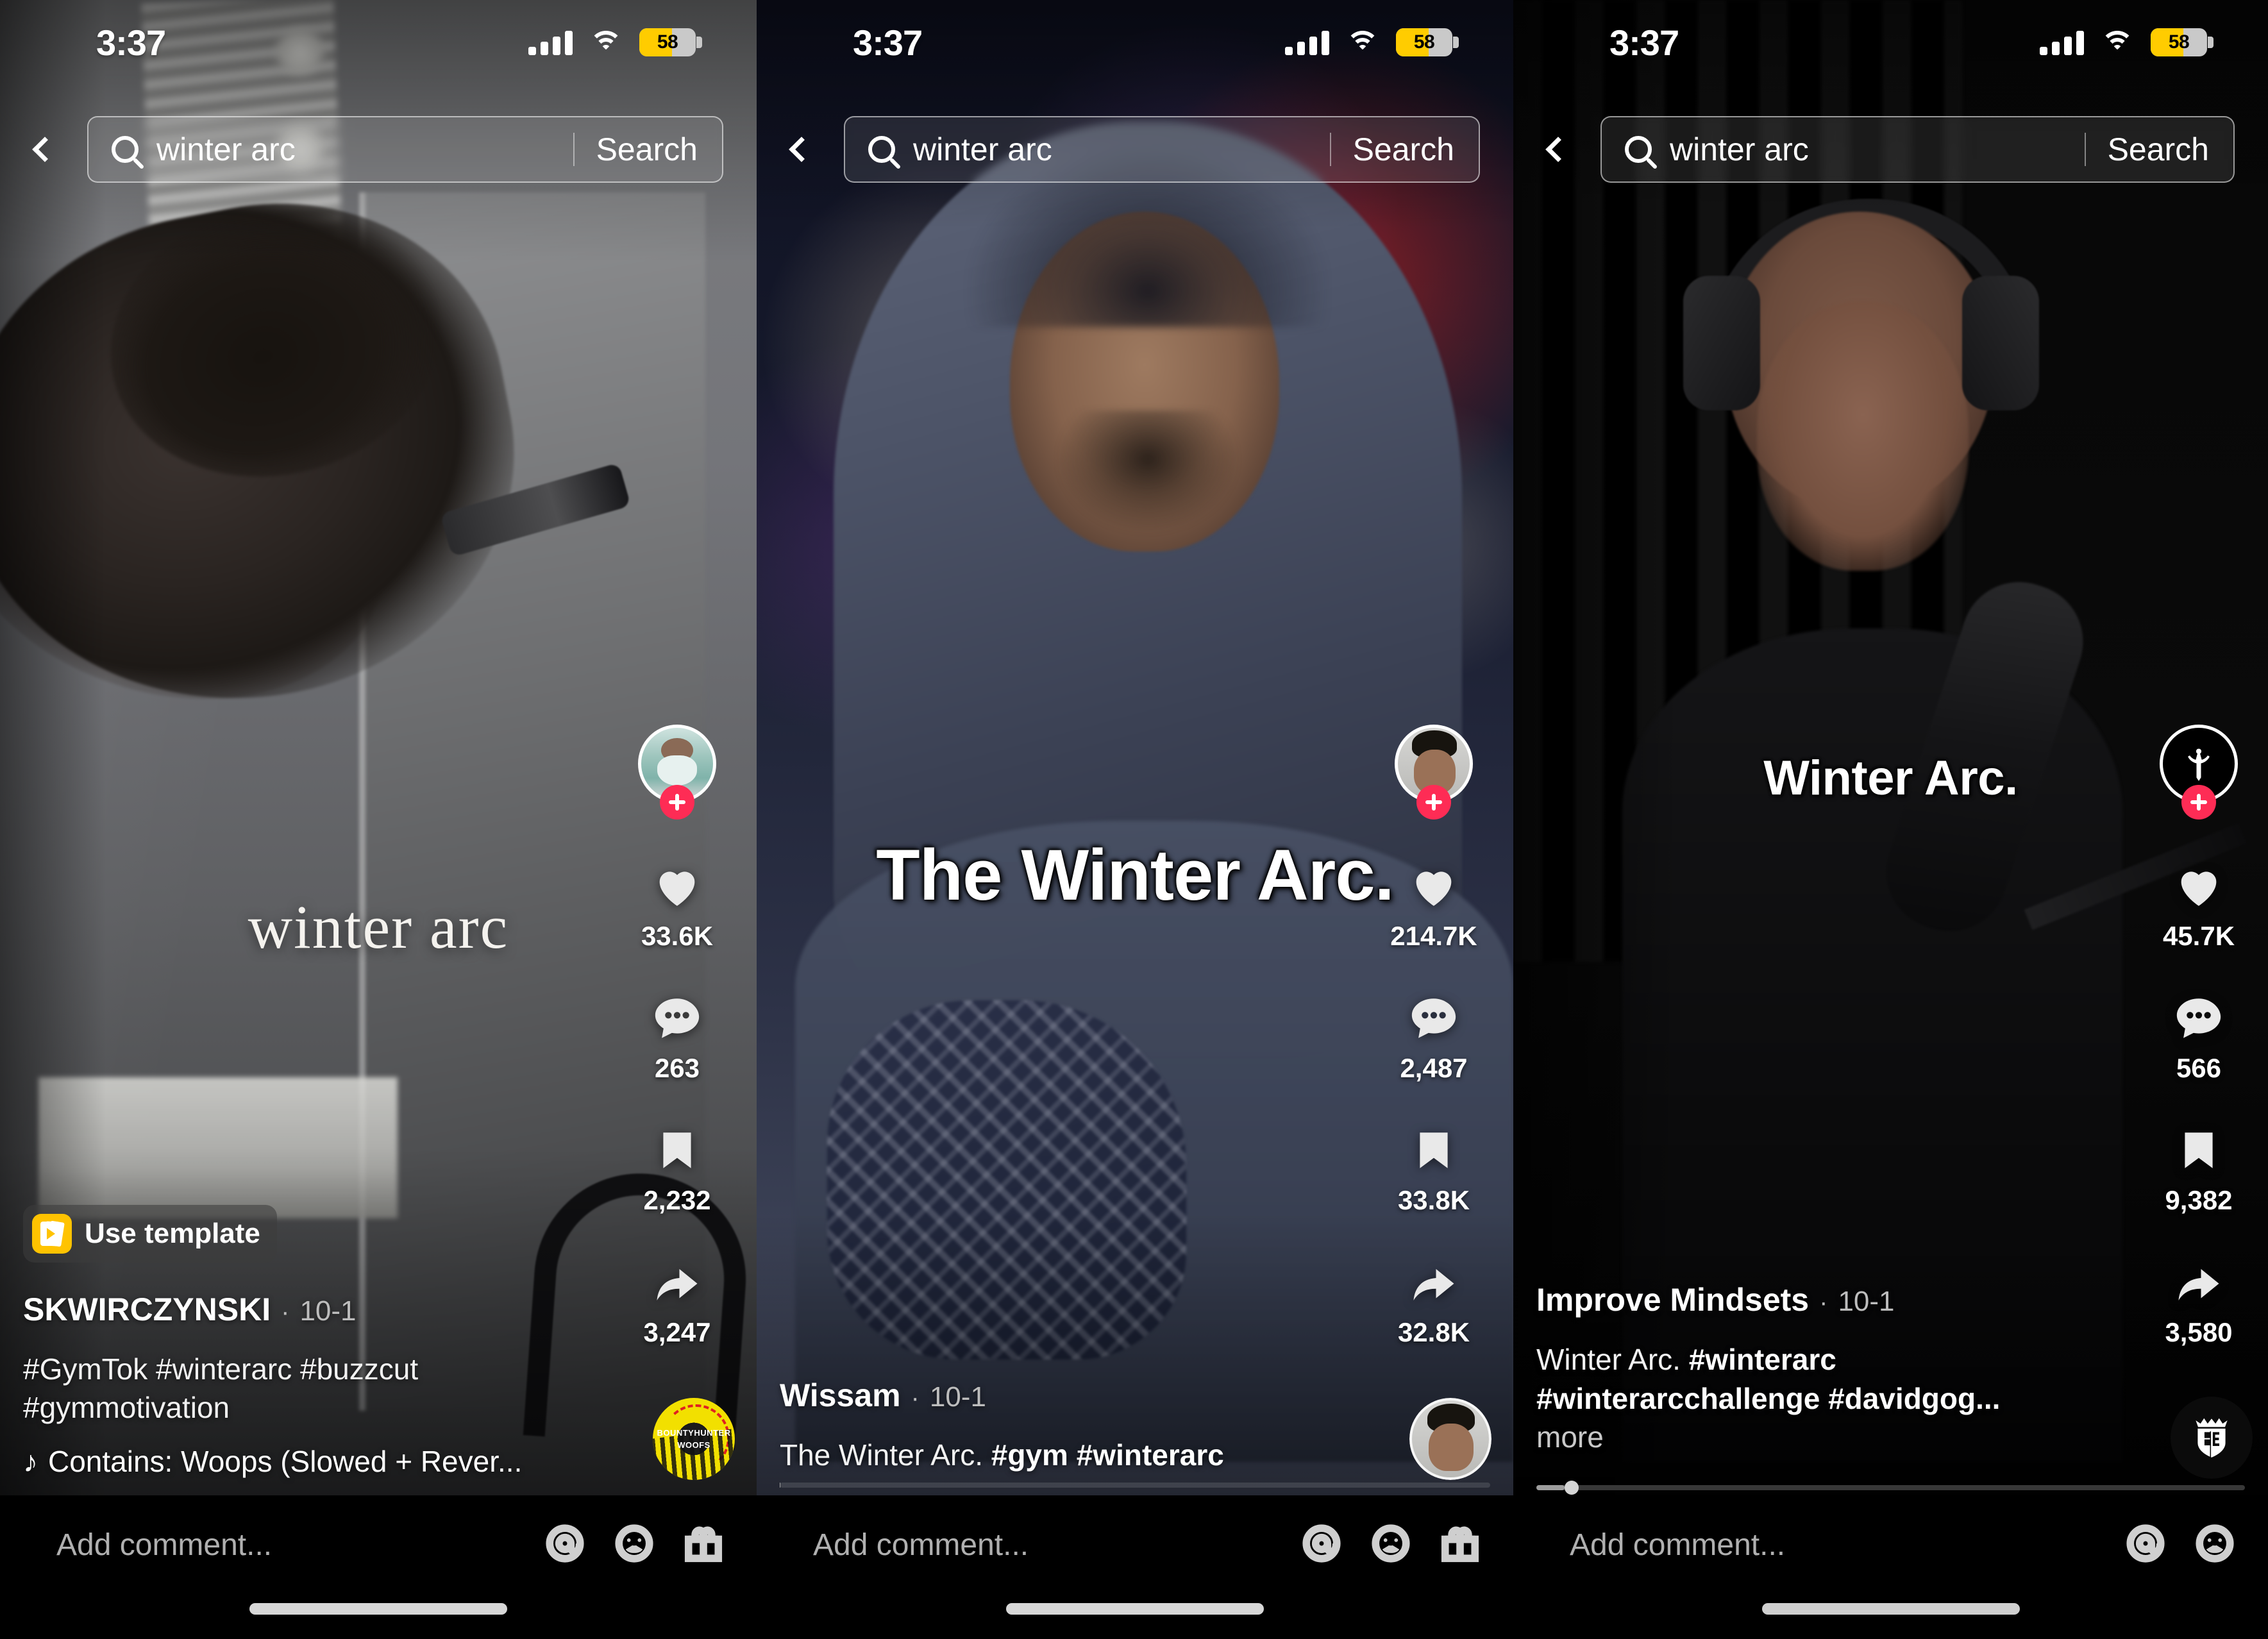 The image size is (2268, 1639). What do you see at coordinates (30, 1461) in the screenshot?
I see `music-note-icon: ♪` at bounding box center [30, 1461].